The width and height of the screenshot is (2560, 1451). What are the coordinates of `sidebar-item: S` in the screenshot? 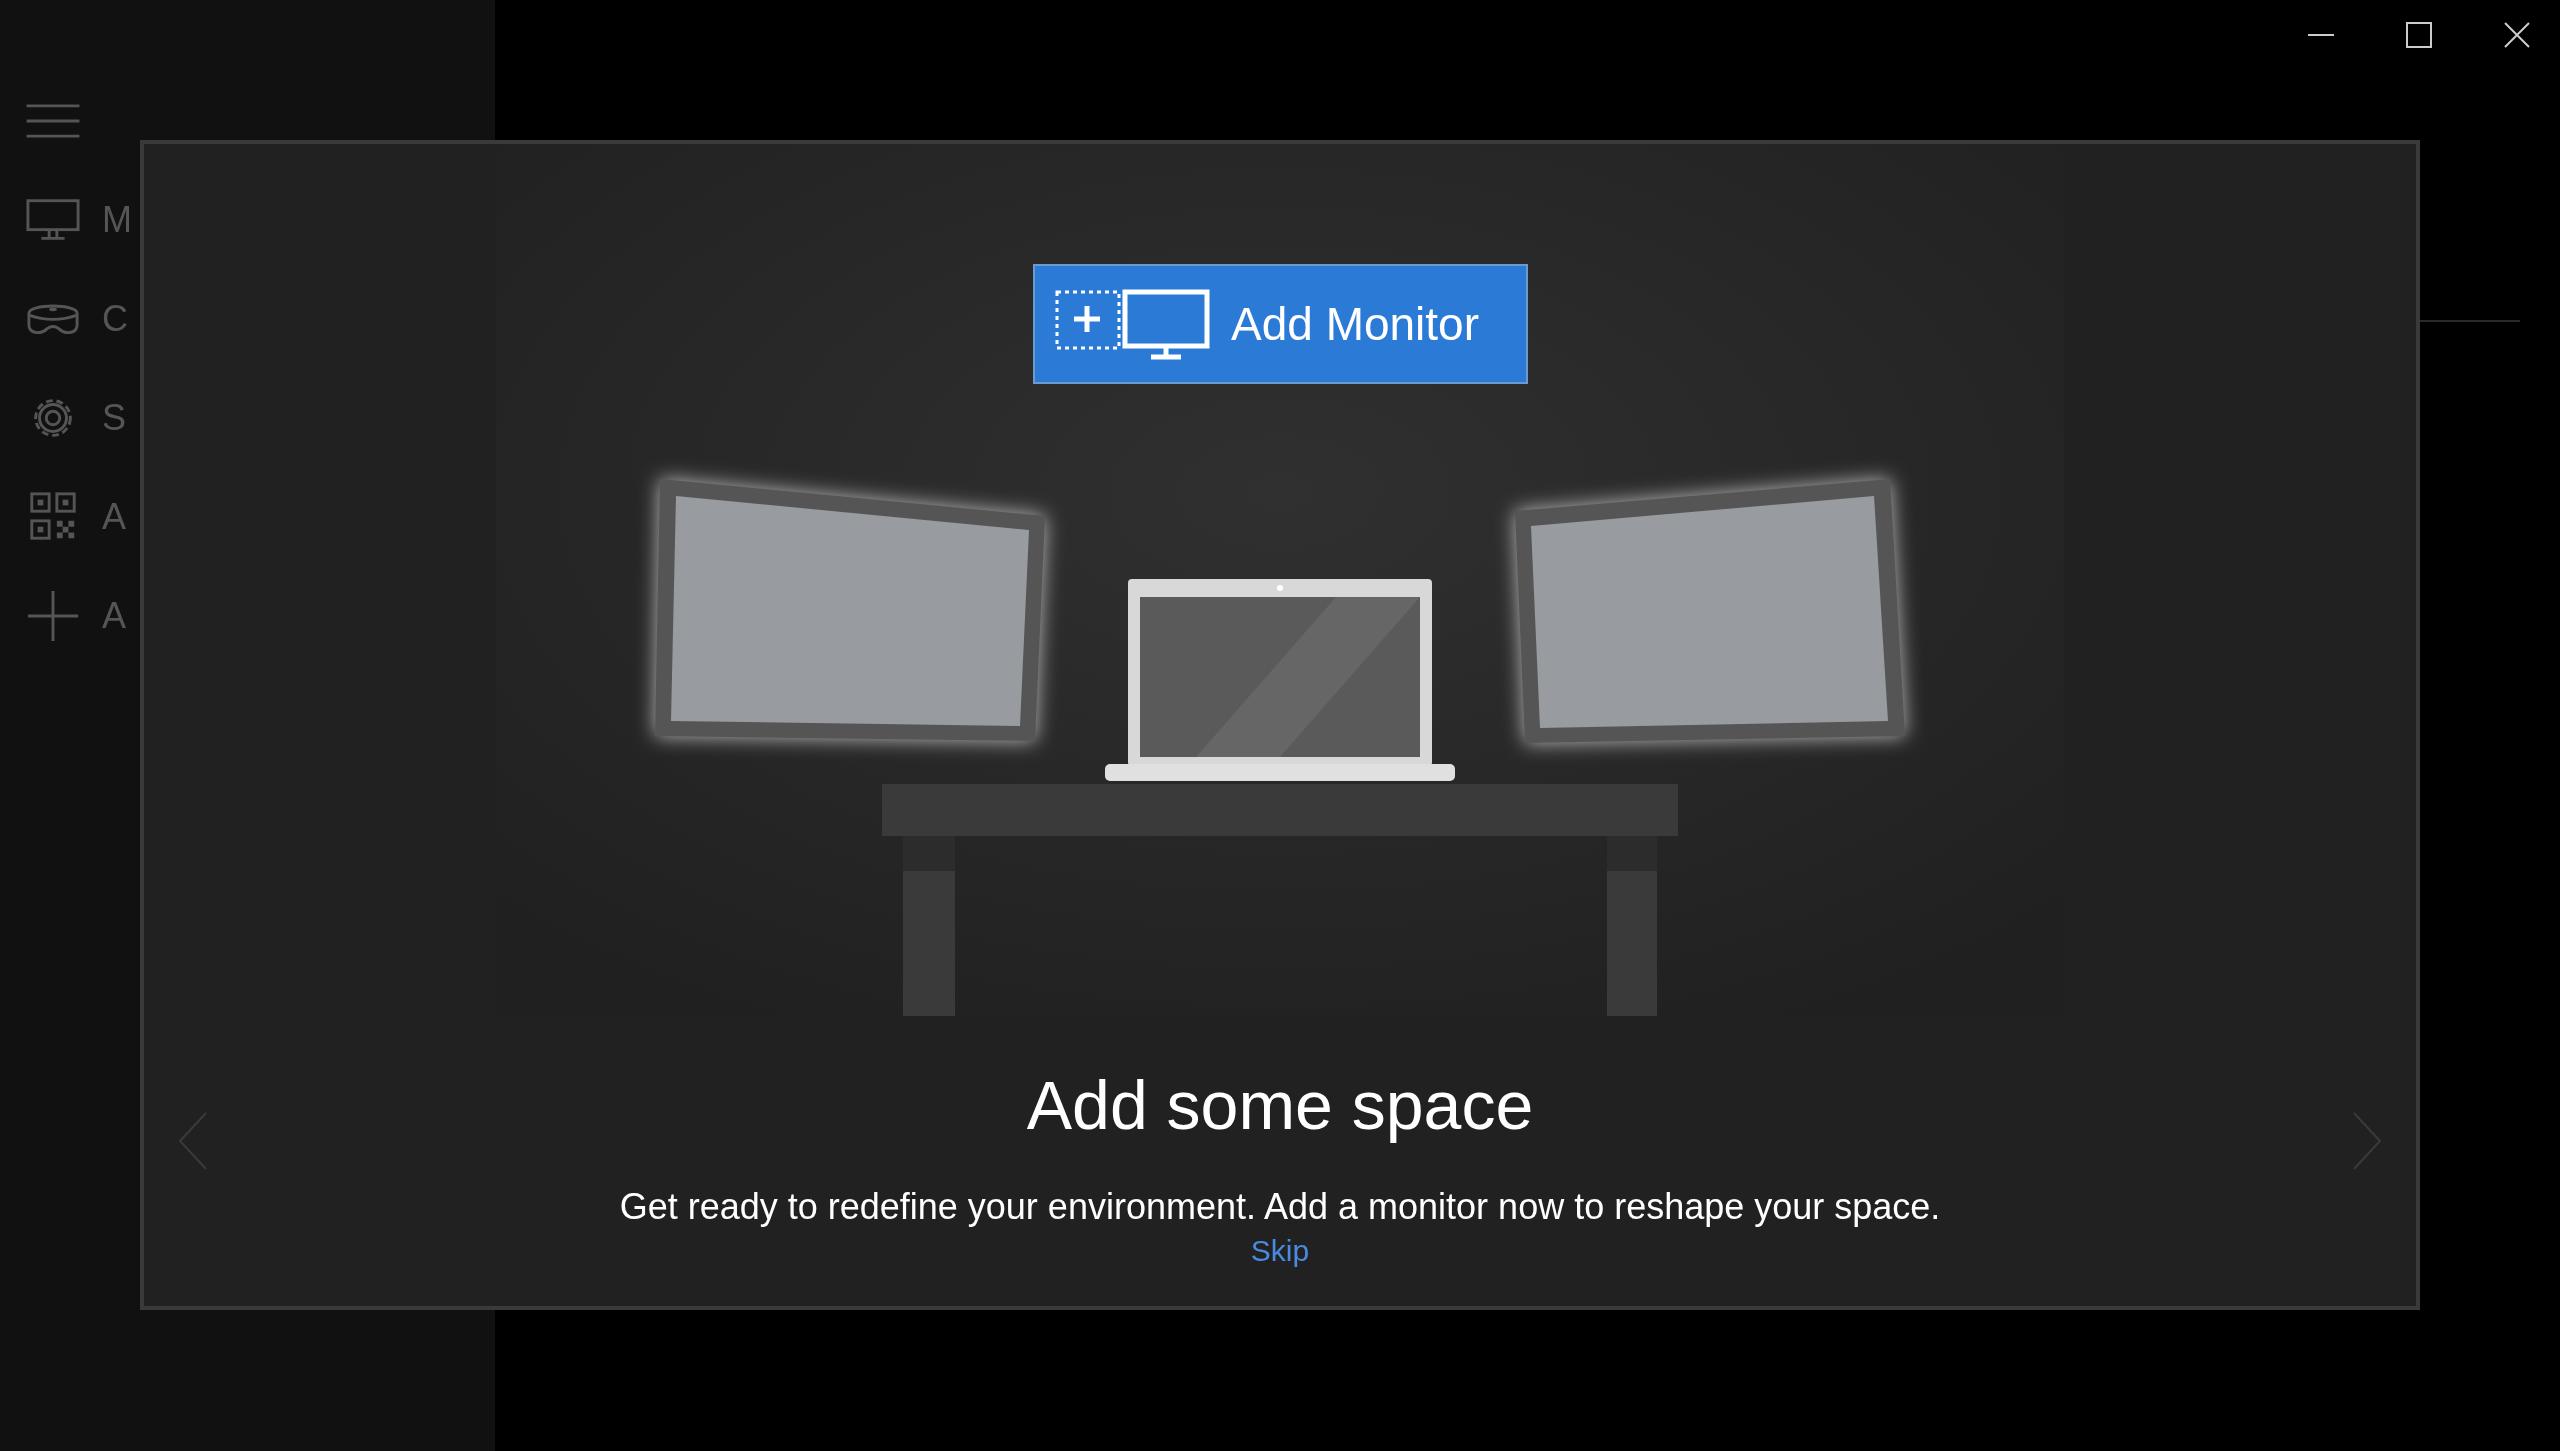 It's located at (114, 417).